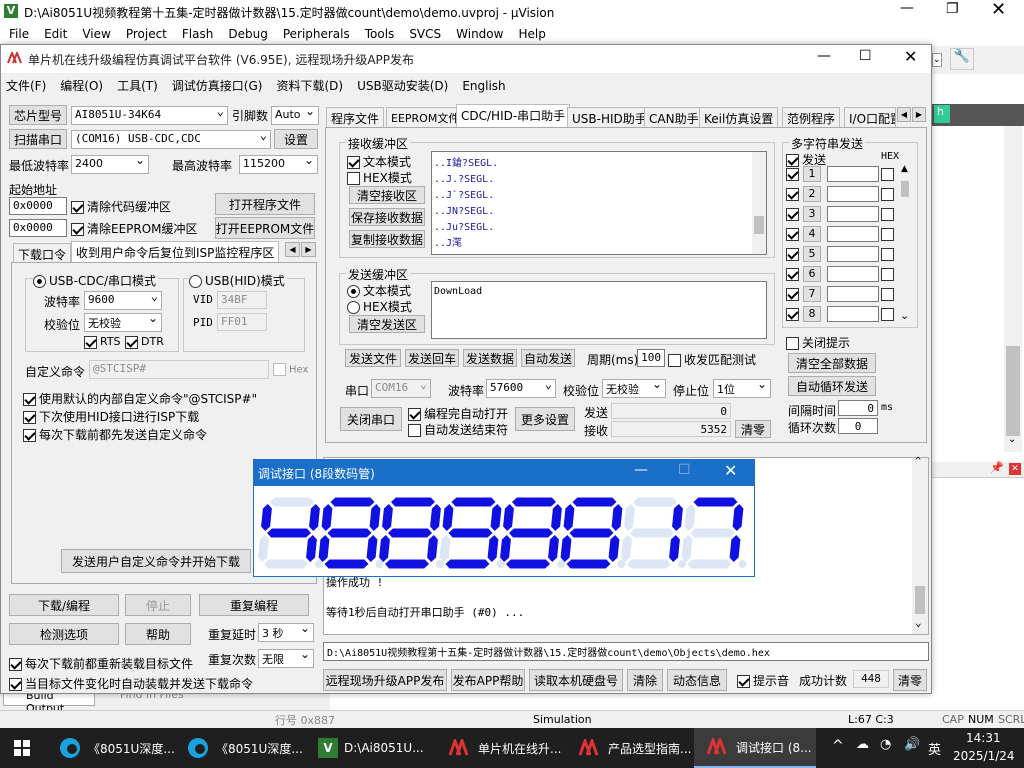  What do you see at coordinates (38, 115) in the screenshot?
I see `chip-model-button: 芯片型号` at bounding box center [38, 115].